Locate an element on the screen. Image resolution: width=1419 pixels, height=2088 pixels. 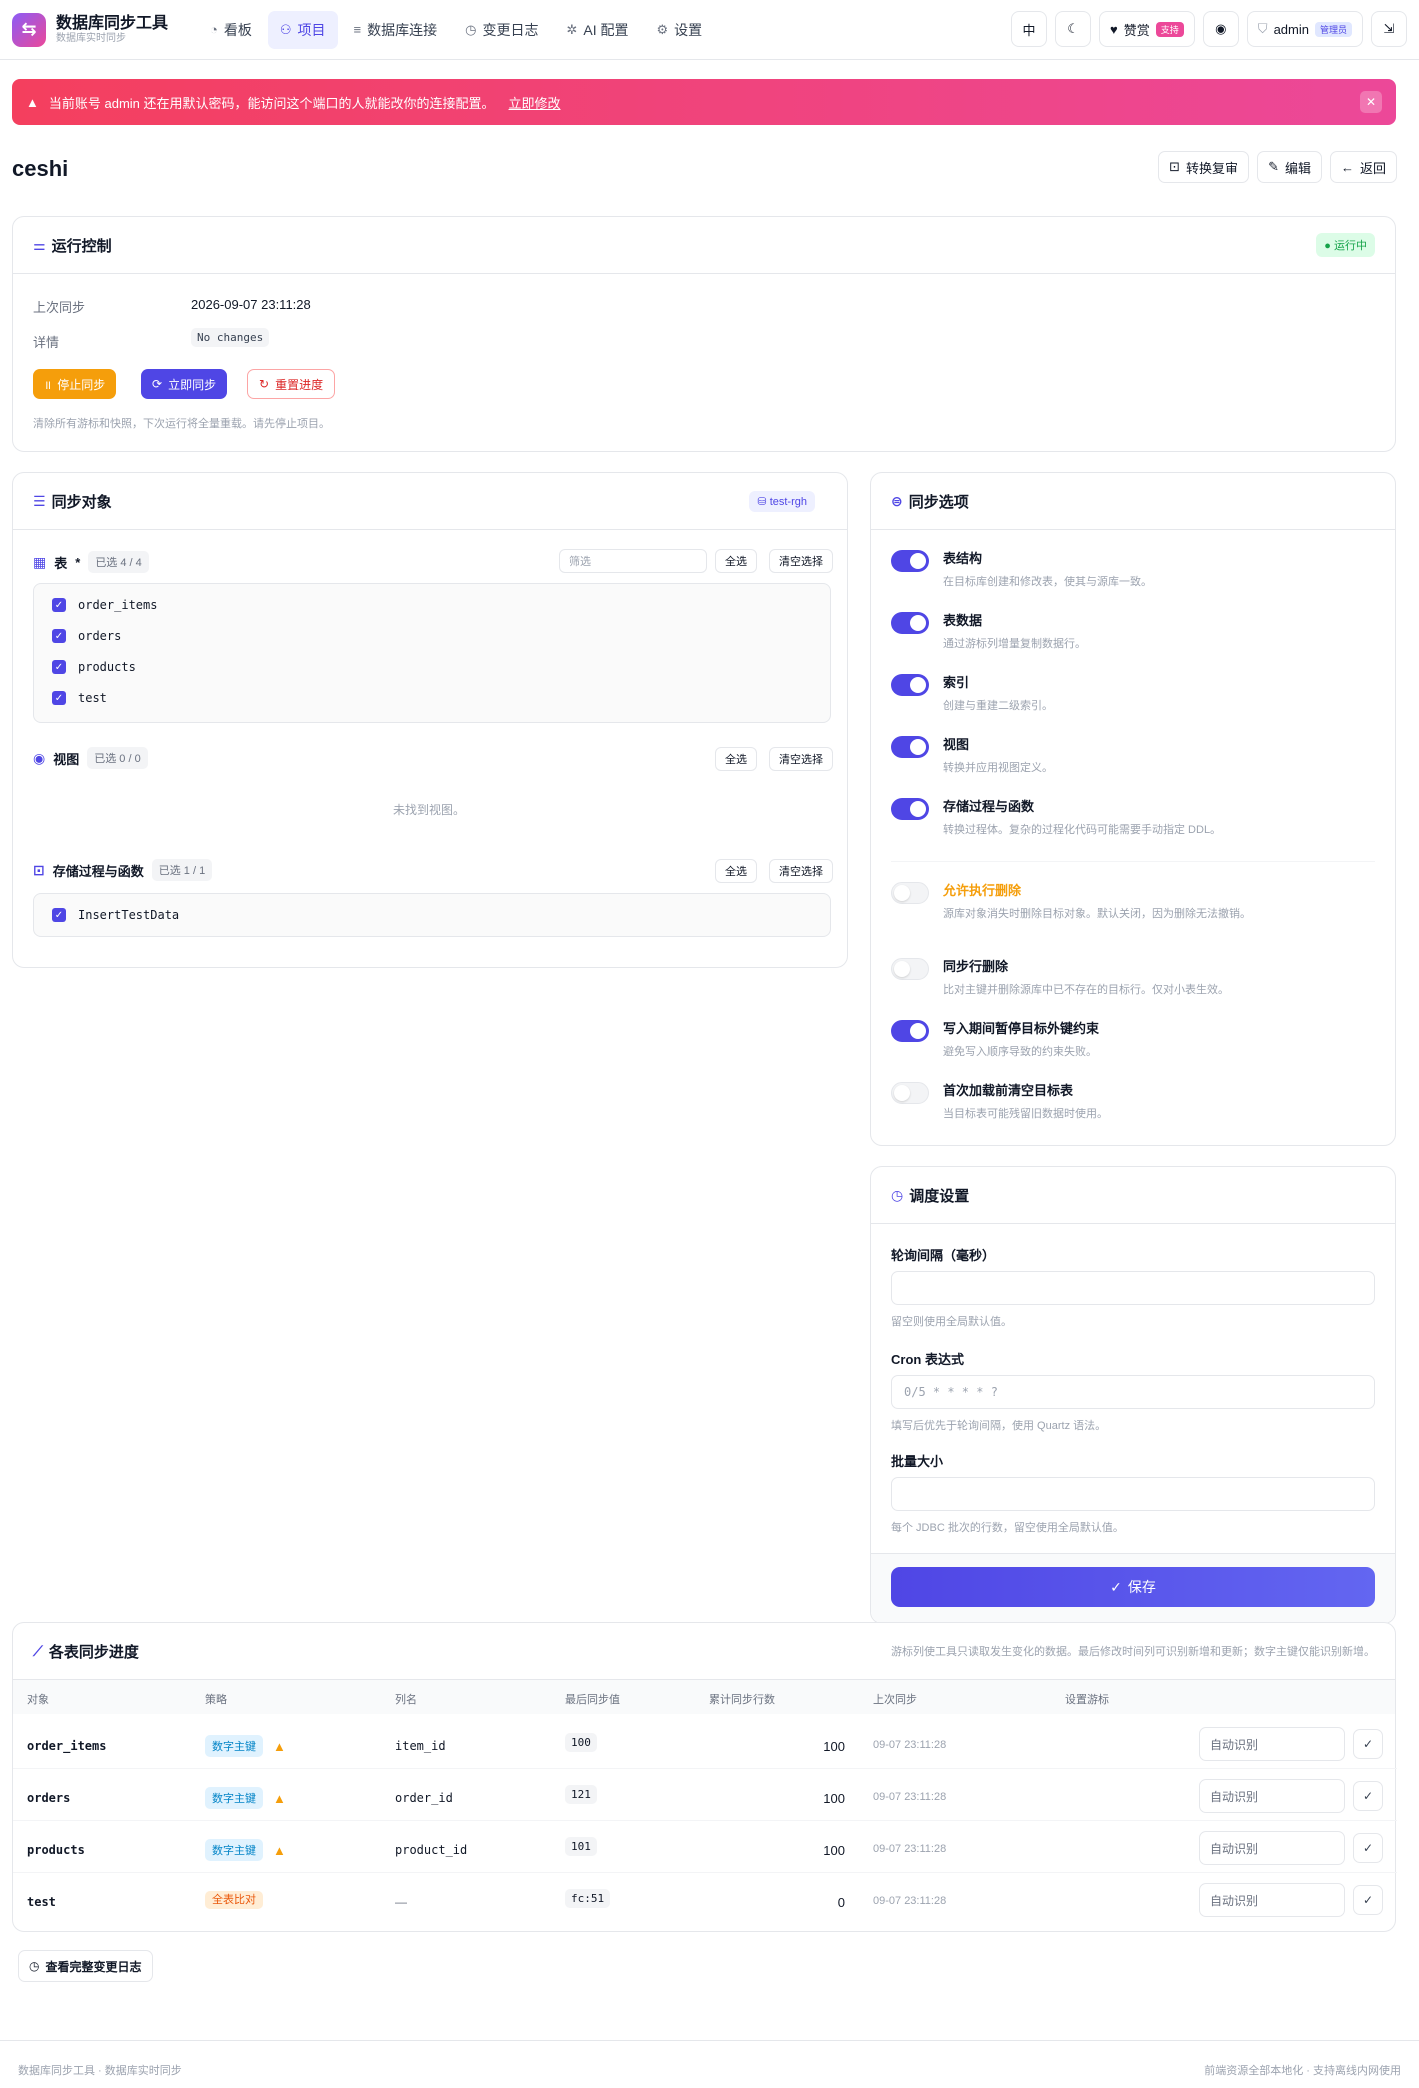
close-icon: ✕ is located at coordinates (1371, 102).